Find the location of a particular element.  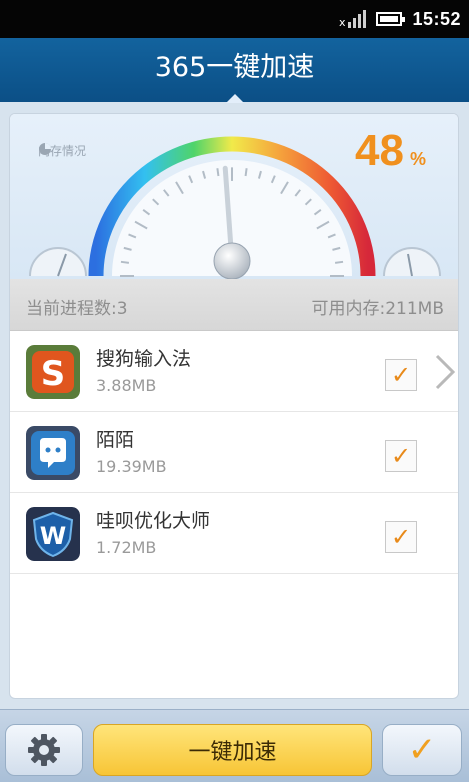

title-bar: 365一键加速 is located at coordinates (234, 70).